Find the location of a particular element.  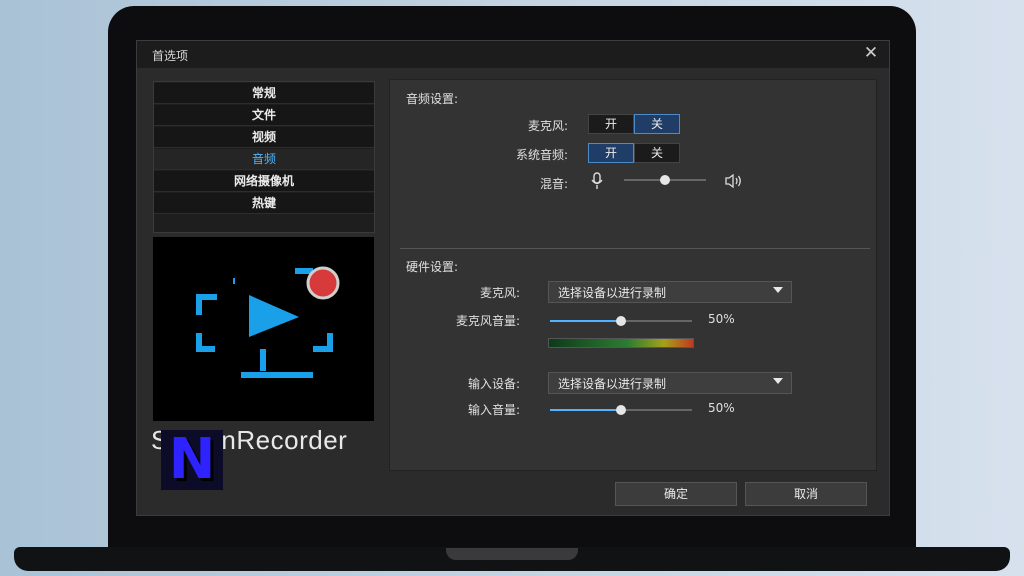

mic-device-value: 选择设备以进行录制 is located at coordinates (612, 293).